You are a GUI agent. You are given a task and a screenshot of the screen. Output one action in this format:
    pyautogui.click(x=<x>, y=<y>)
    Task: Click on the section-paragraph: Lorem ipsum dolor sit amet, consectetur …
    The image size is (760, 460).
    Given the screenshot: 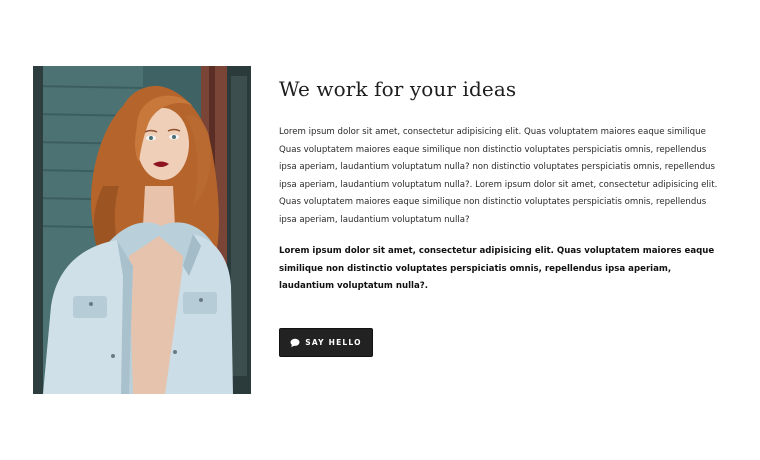 What is the action you would take?
    pyautogui.click(x=498, y=176)
    